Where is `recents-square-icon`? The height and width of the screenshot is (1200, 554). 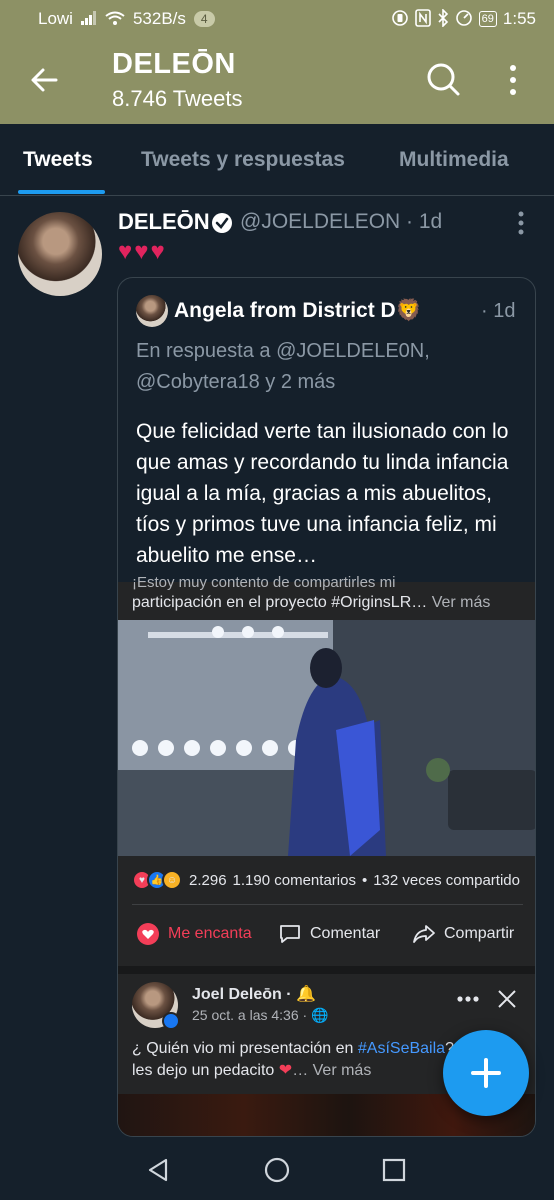 recents-square-icon is located at coordinates (394, 1170).